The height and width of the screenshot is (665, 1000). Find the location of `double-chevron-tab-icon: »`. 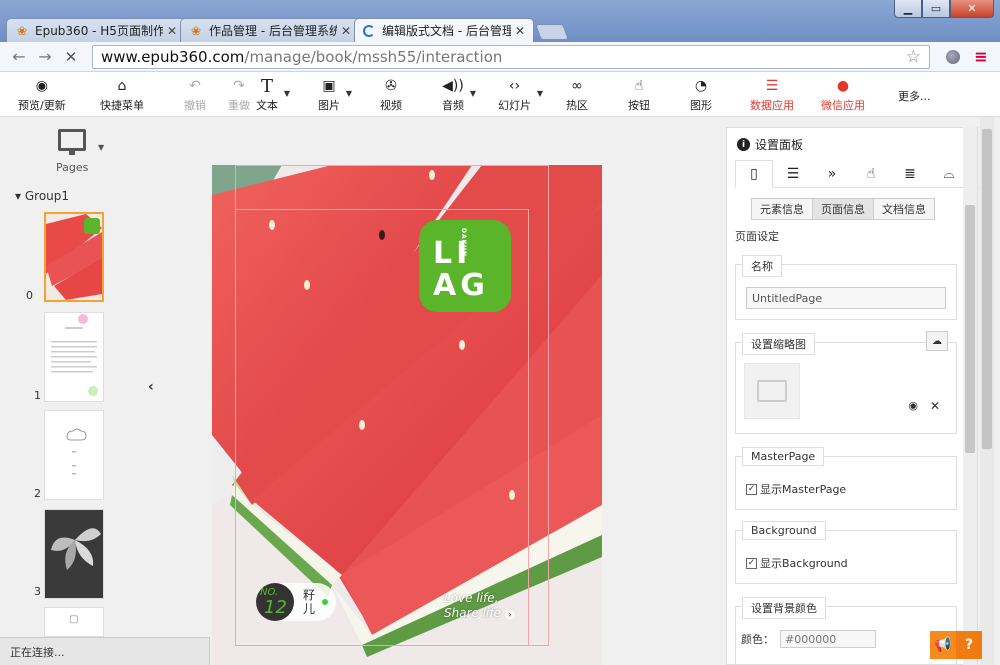

double-chevron-tab-icon: » is located at coordinates (832, 174).